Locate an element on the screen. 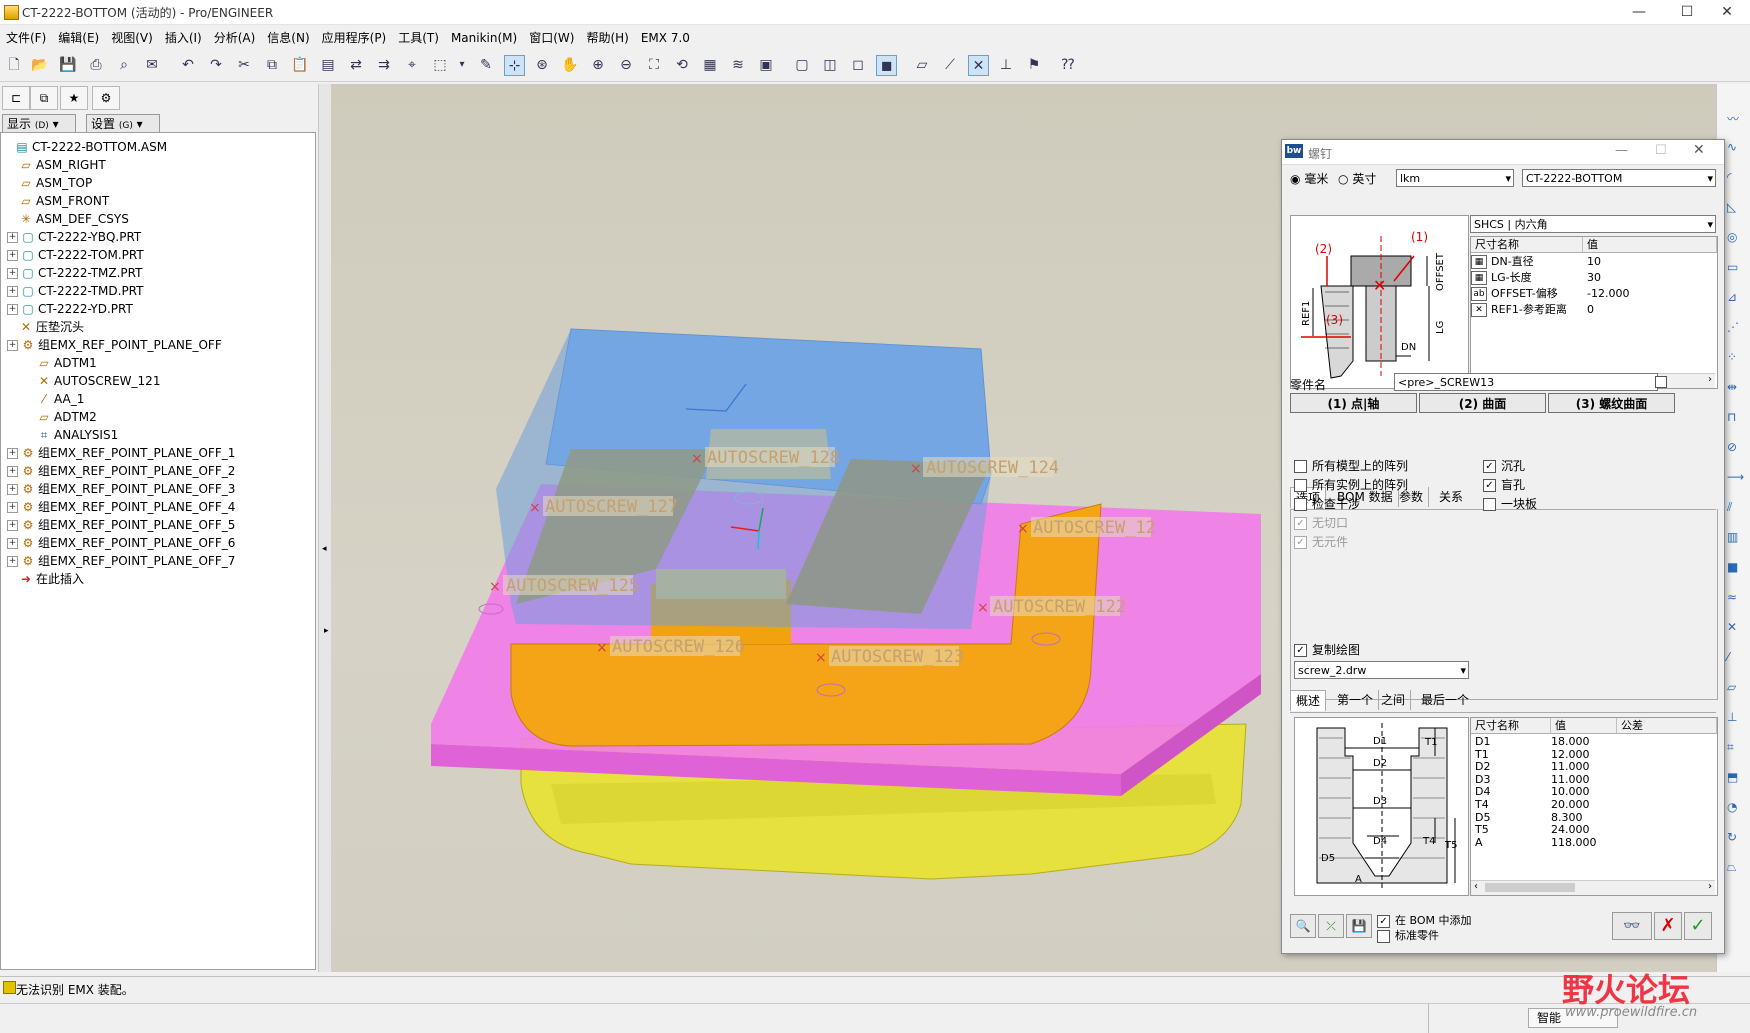 This screenshot has height=1033, width=1750. menu-applications: 应用程序(P) is located at coordinates (354, 37).